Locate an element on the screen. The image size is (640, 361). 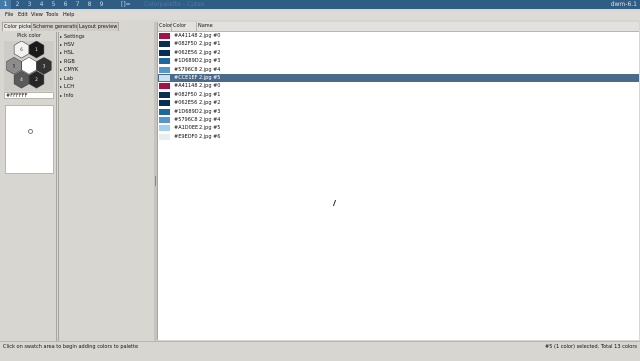
column-header-color: Color is located at coordinates (184, 26).